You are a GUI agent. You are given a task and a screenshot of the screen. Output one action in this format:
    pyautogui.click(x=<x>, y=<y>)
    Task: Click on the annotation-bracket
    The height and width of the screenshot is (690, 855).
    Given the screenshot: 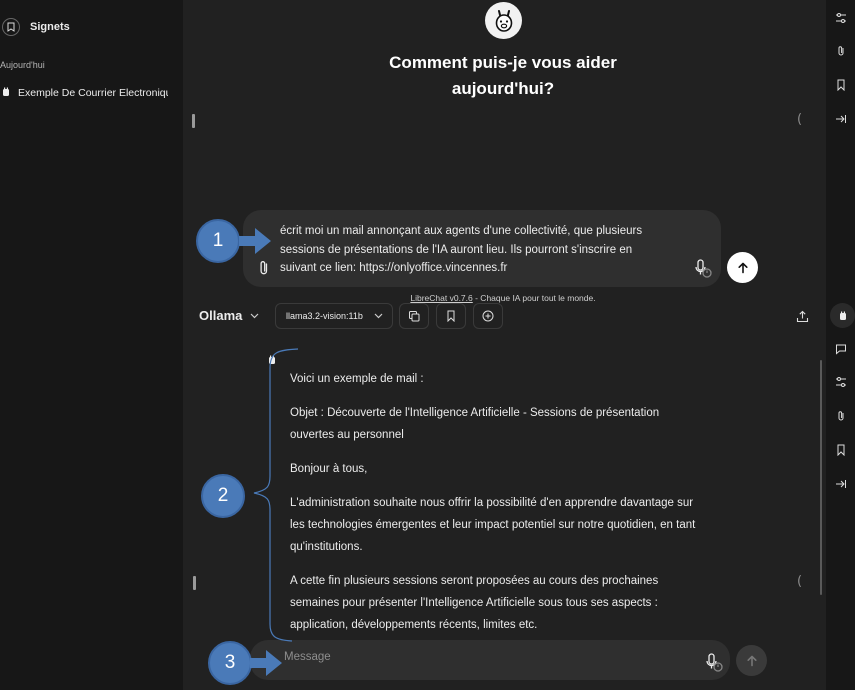 What is the action you would take?
    pyautogui.click(x=276, y=495)
    